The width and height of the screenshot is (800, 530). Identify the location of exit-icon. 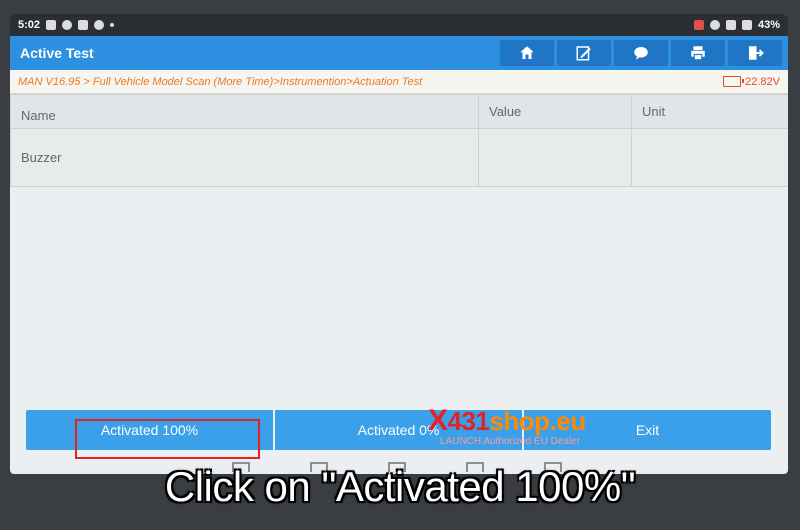
(756, 53).